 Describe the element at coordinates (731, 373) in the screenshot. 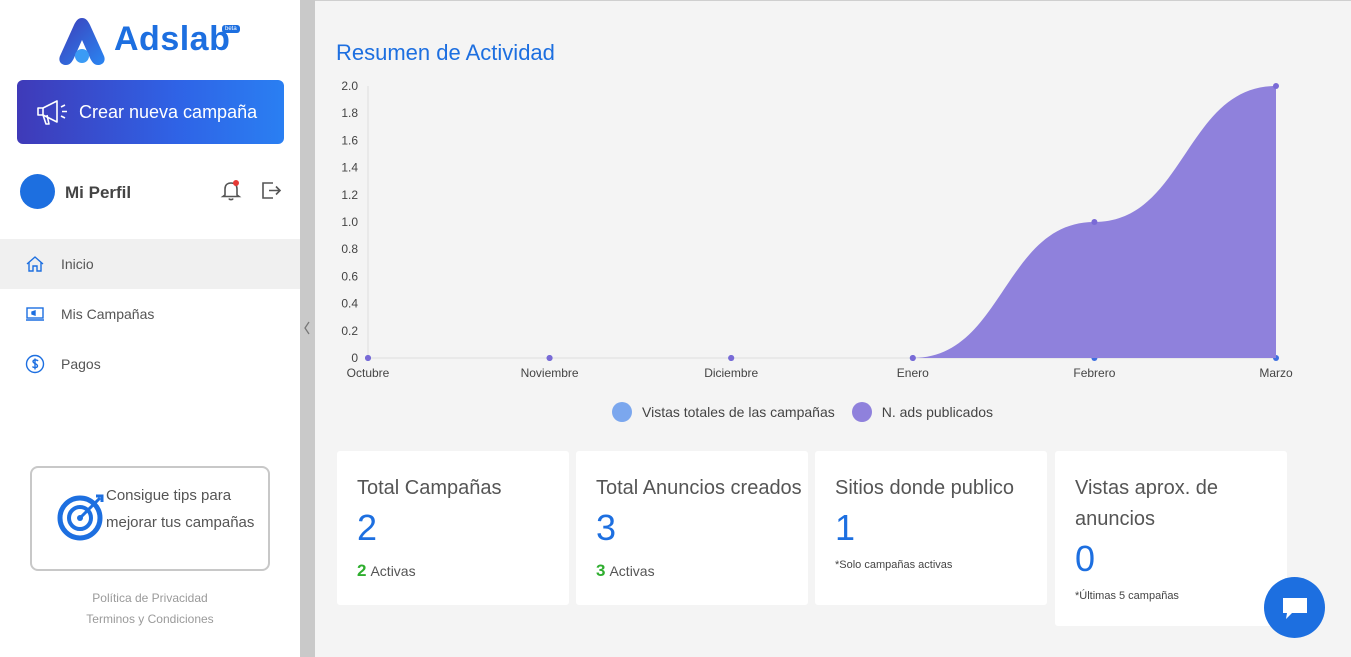

I see `x-tick-label: Diciembre` at that location.